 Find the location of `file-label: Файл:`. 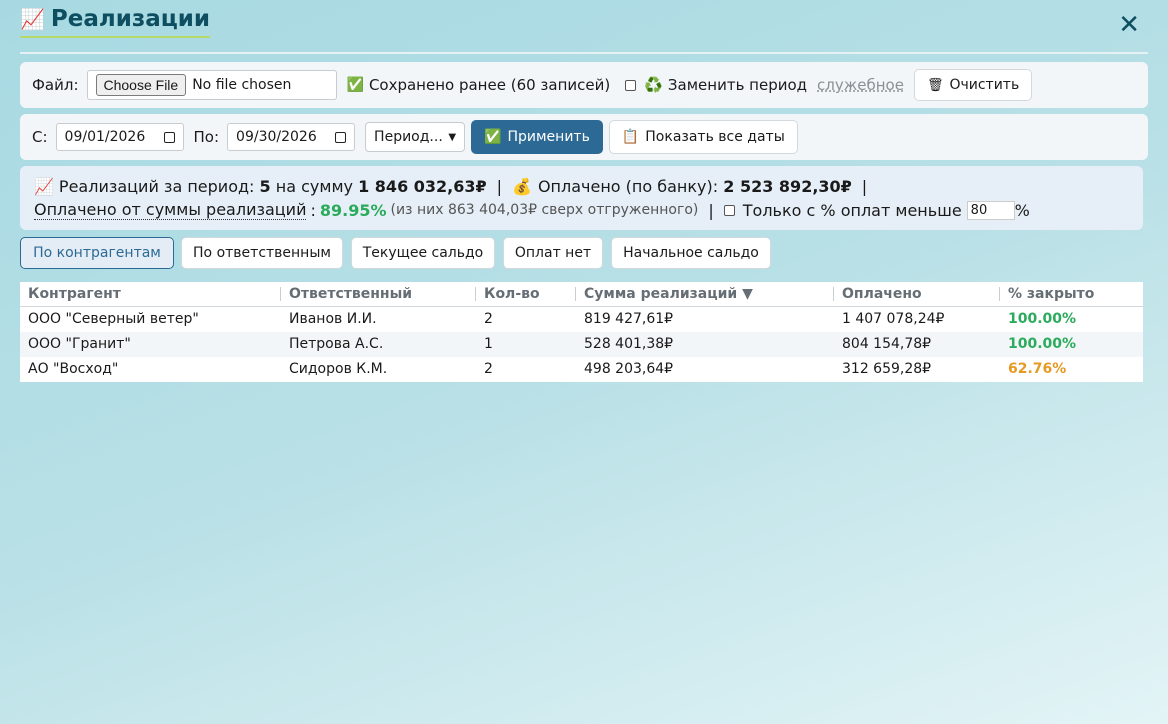

file-label: Файл: is located at coordinates (55, 85).